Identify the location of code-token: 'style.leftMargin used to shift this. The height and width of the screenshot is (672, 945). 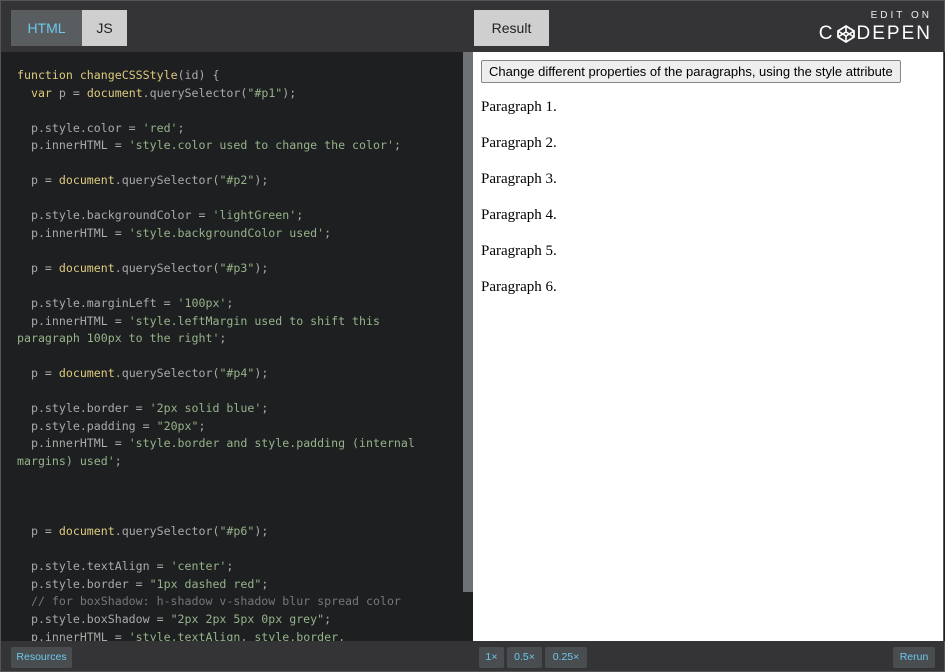
(254, 320).